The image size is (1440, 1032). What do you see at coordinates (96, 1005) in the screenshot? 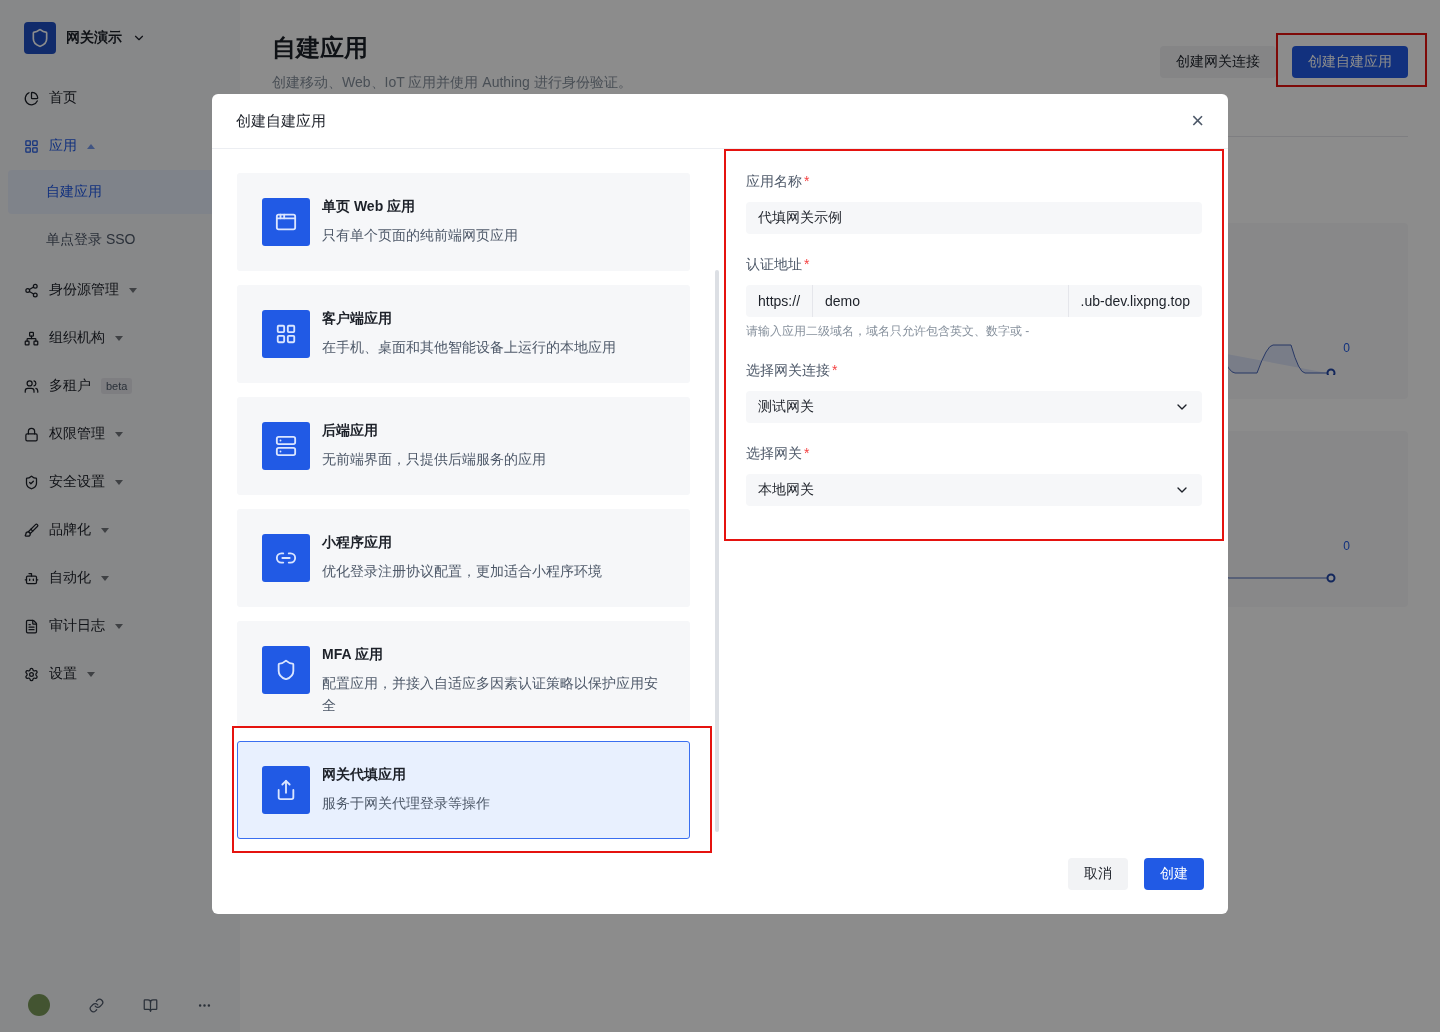
I see `link-icon` at bounding box center [96, 1005].